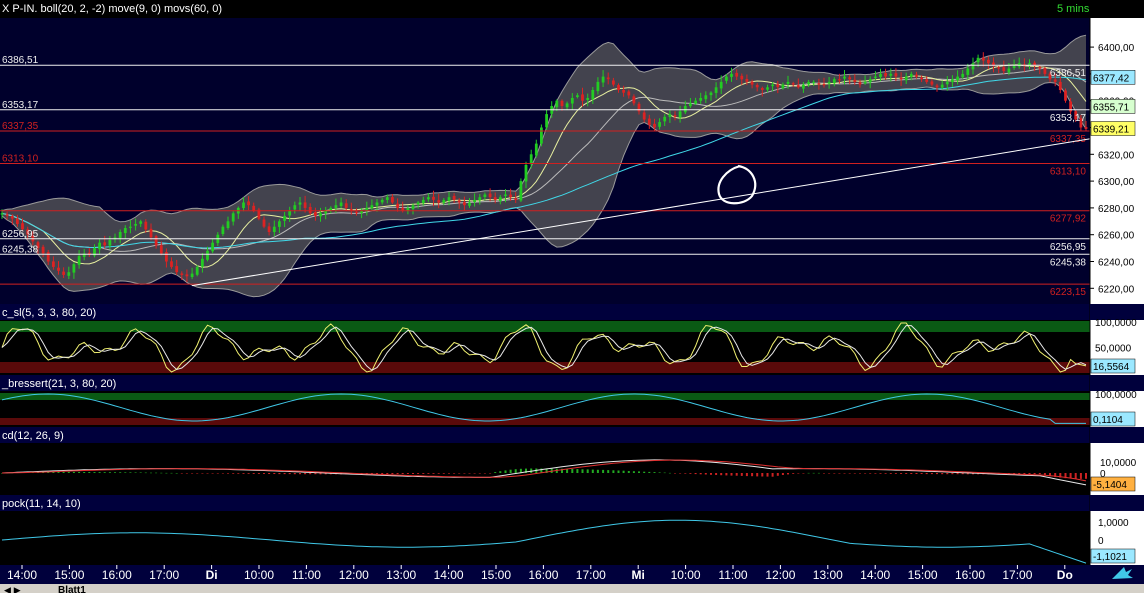  What do you see at coordinates (354, 575) in the screenshot?
I see `time-tick-label: 12:00` at bounding box center [354, 575].